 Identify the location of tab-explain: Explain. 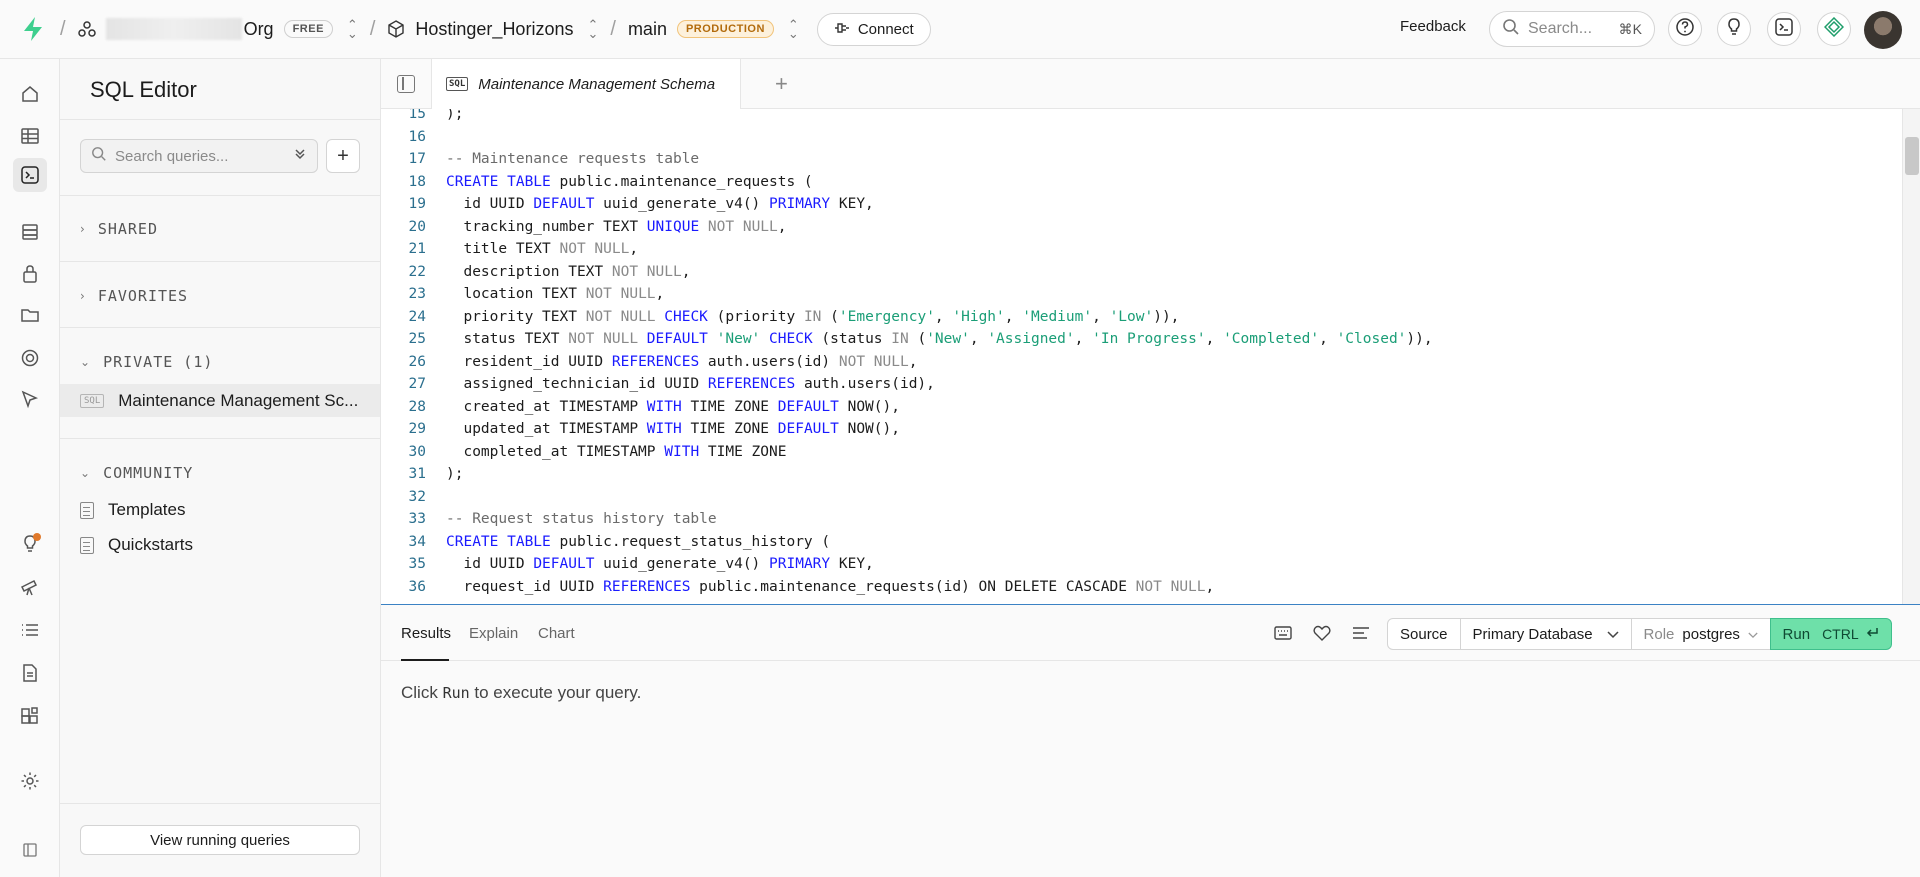
(493, 633).